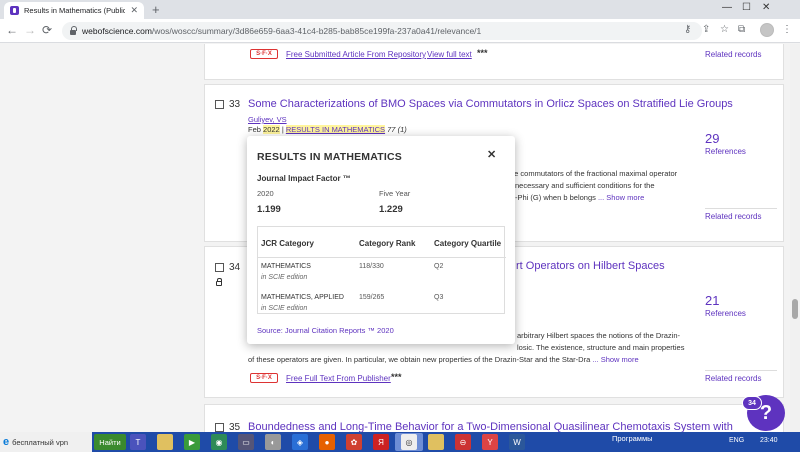  Describe the element at coordinates (338, 378) in the screenshot. I see `free-full-text-link: Free Full Text From Publisher` at that location.